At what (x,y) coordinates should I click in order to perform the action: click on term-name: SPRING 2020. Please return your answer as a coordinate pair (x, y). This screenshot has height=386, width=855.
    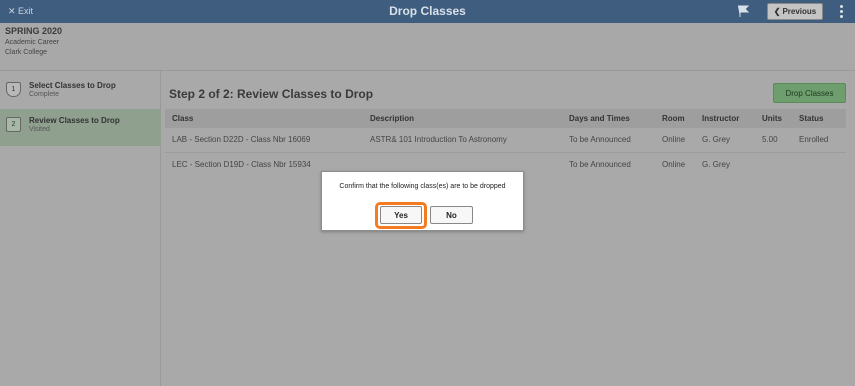
    Looking at the image, I should click on (34, 31).